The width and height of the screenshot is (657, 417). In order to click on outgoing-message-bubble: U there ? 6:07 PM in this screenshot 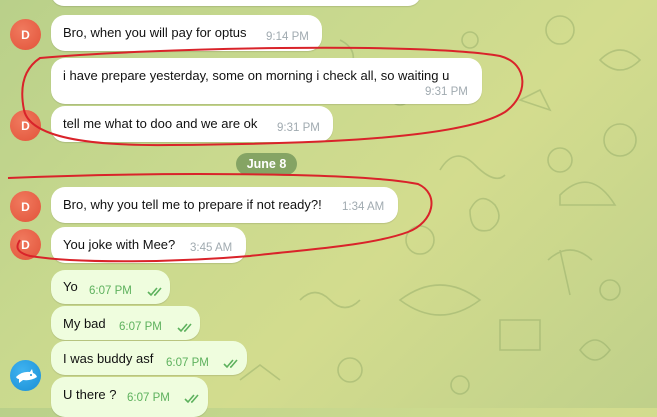, I will do `click(129, 397)`.